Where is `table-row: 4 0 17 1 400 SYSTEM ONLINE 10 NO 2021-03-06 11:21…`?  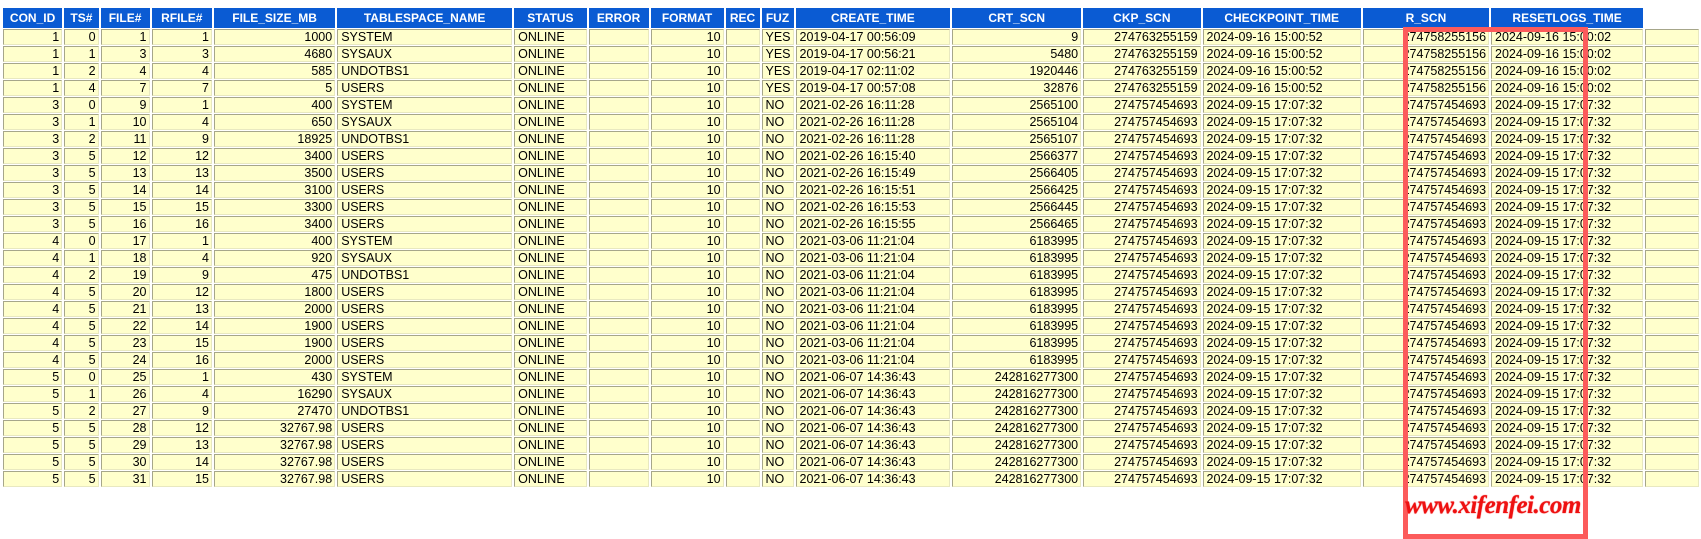 table-row: 4 0 17 1 400 SYSTEM ONLINE 10 NO 2021-03-06 11:21… is located at coordinates (851, 241).